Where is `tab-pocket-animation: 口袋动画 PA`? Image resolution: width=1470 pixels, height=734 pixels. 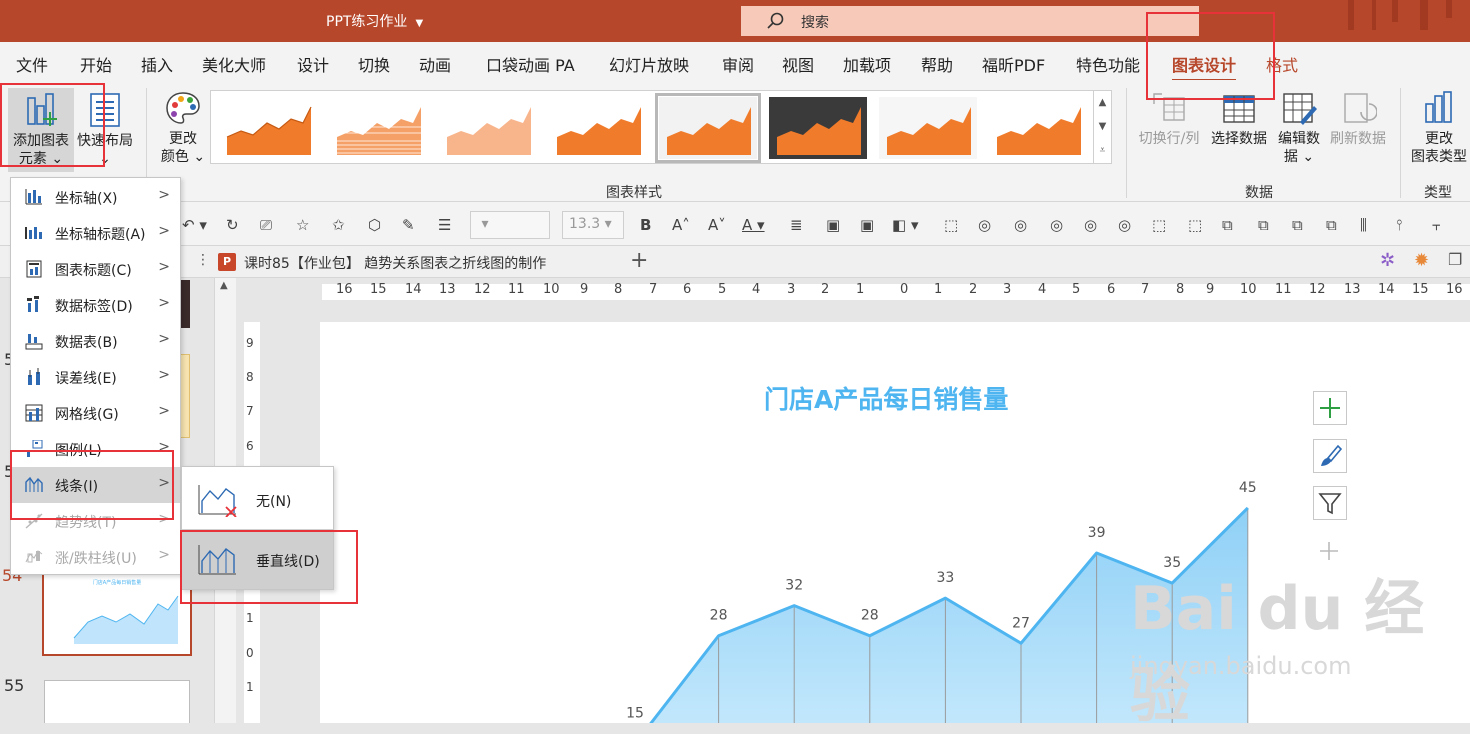 tab-pocket-animation: 口袋动画 PA is located at coordinates (530, 64).